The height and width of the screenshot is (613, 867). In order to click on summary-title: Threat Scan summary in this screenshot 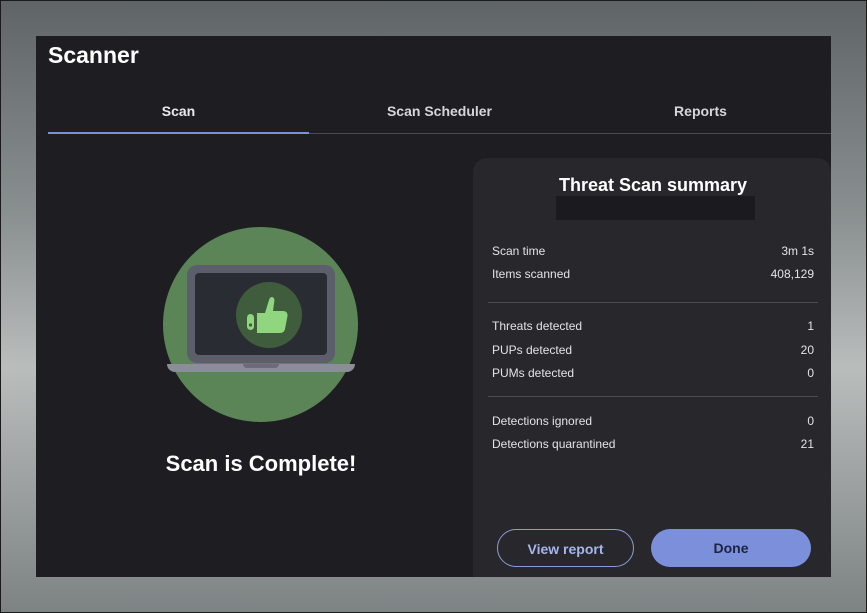, I will do `click(653, 185)`.